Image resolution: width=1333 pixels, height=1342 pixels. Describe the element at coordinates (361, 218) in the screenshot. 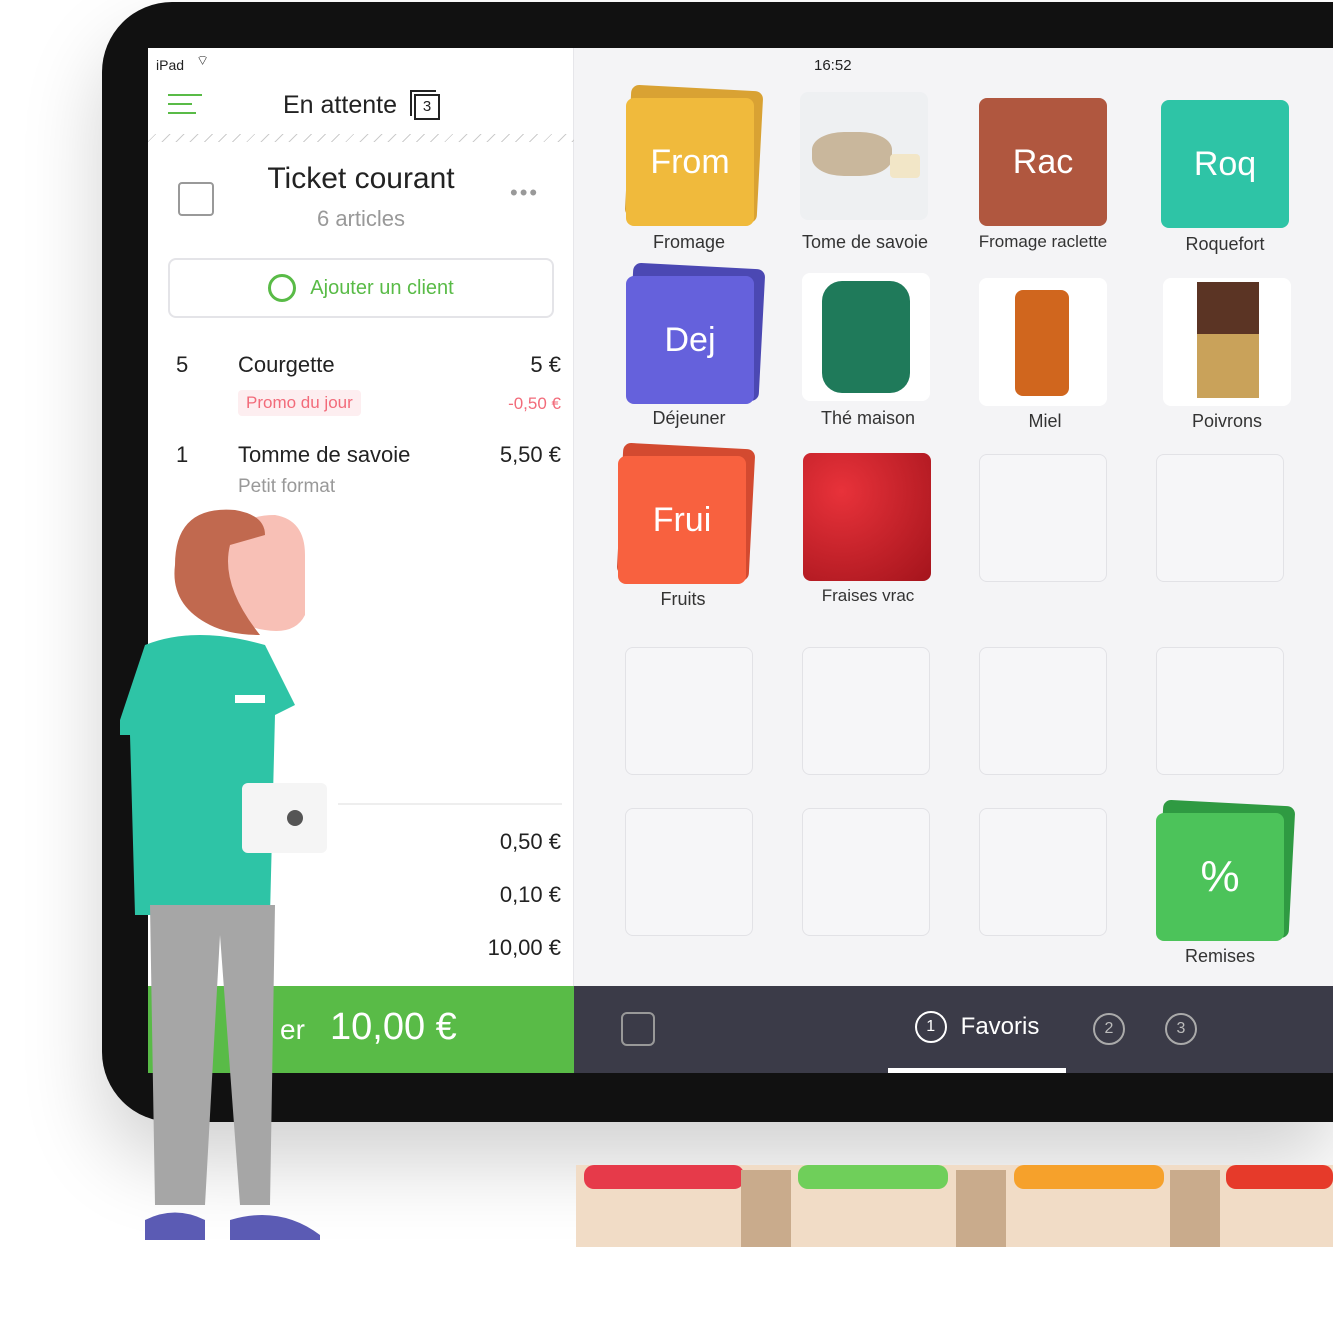

I see `ticket-subtitle: 6 articles` at that location.